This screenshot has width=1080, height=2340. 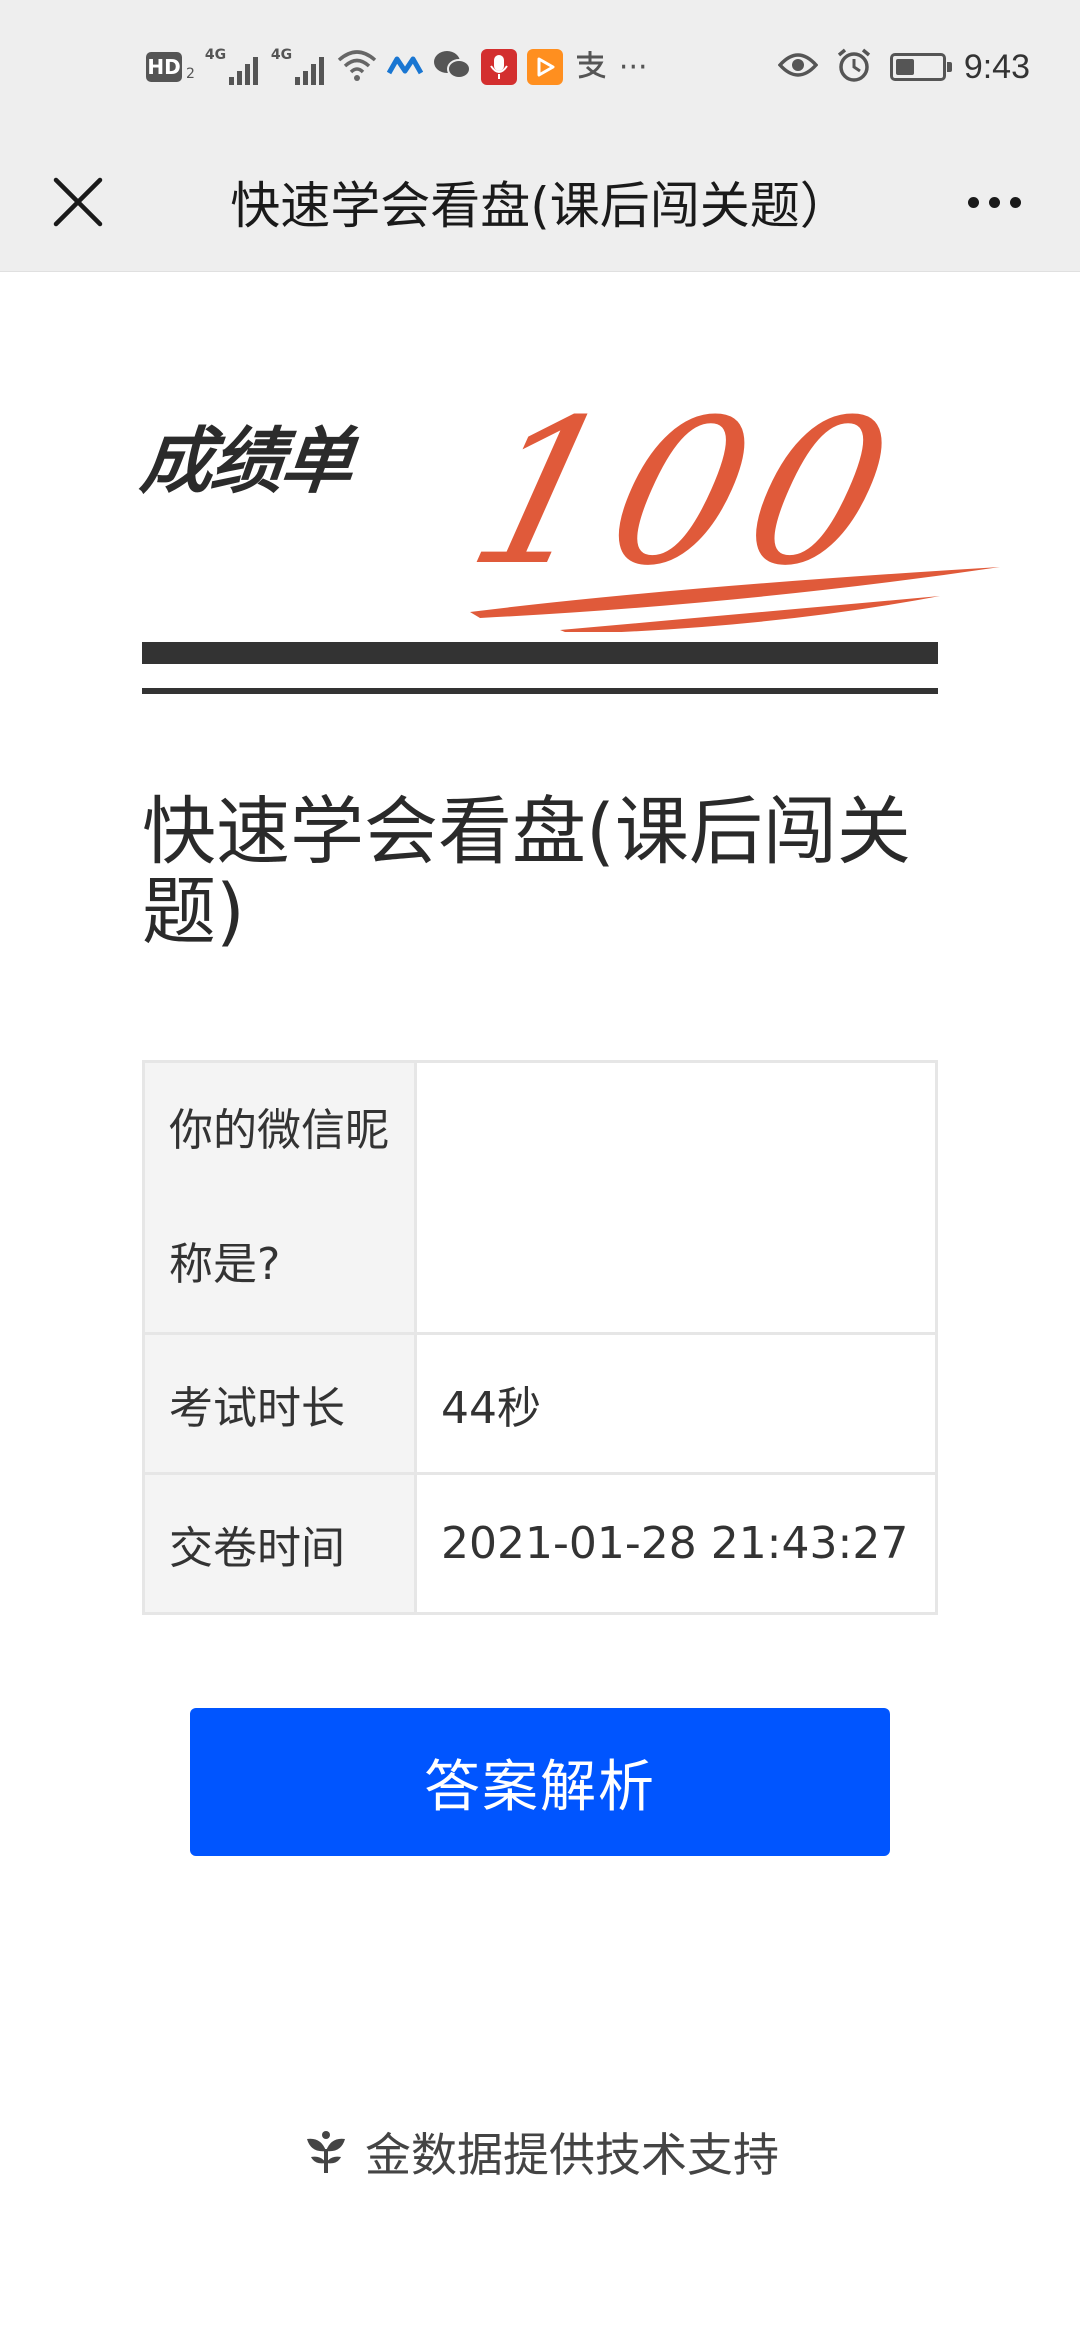 I want to click on row-value, so click(x=676, y=1197).